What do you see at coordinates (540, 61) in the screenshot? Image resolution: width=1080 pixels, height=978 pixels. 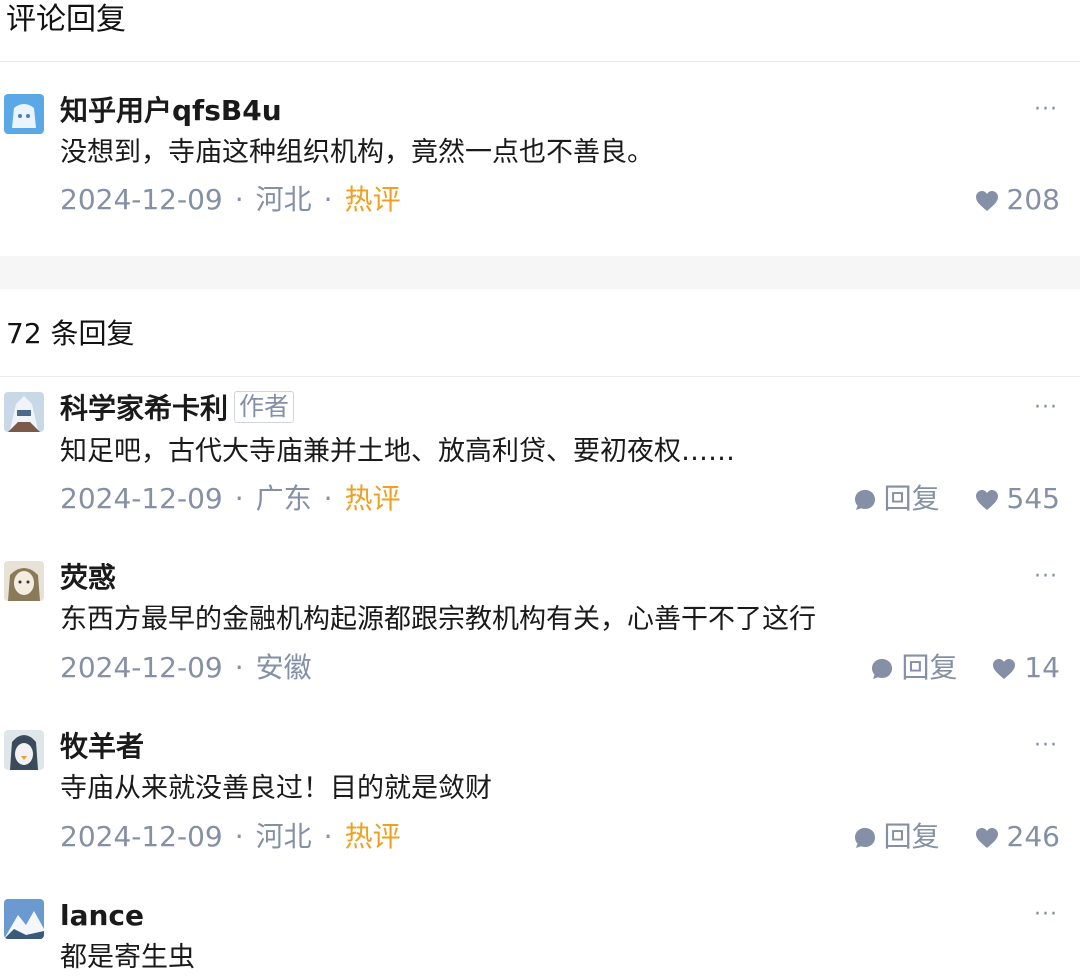 I see `header-divider` at bounding box center [540, 61].